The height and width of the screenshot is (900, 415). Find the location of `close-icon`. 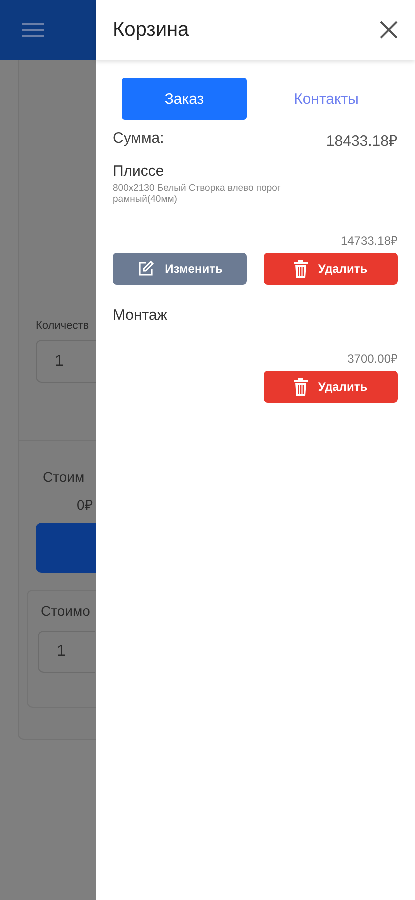

close-icon is located at coordinates (389, 30).